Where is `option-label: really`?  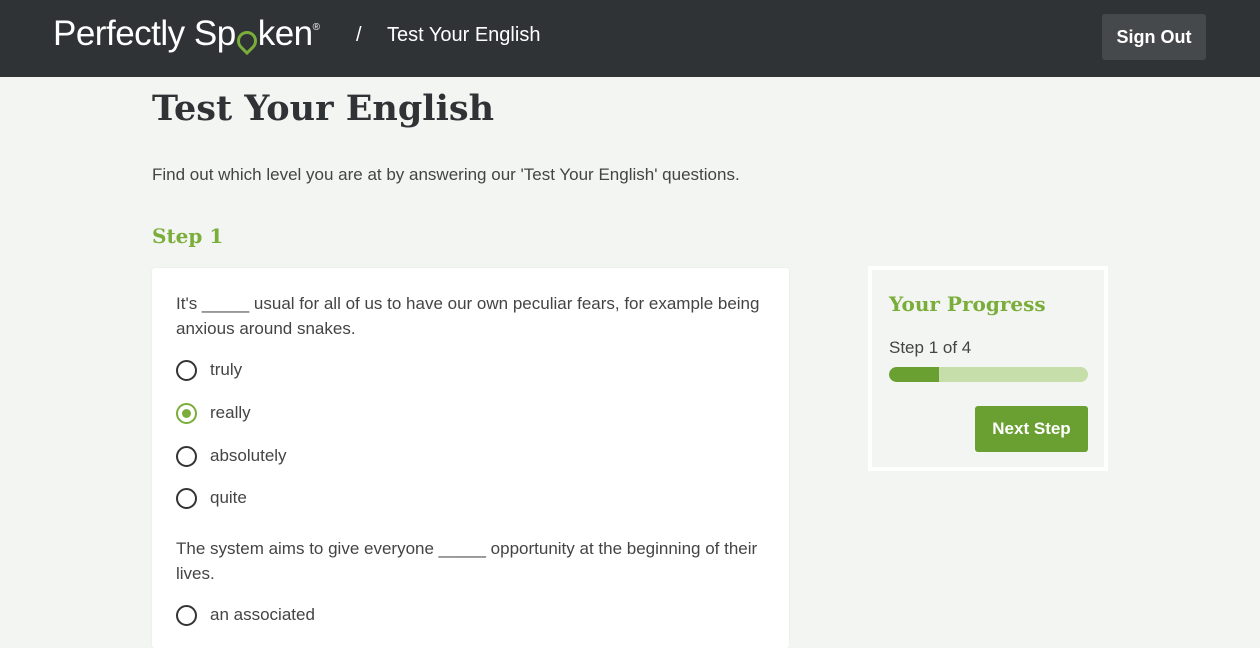
option-label: really is located at coordinates (230, 412).